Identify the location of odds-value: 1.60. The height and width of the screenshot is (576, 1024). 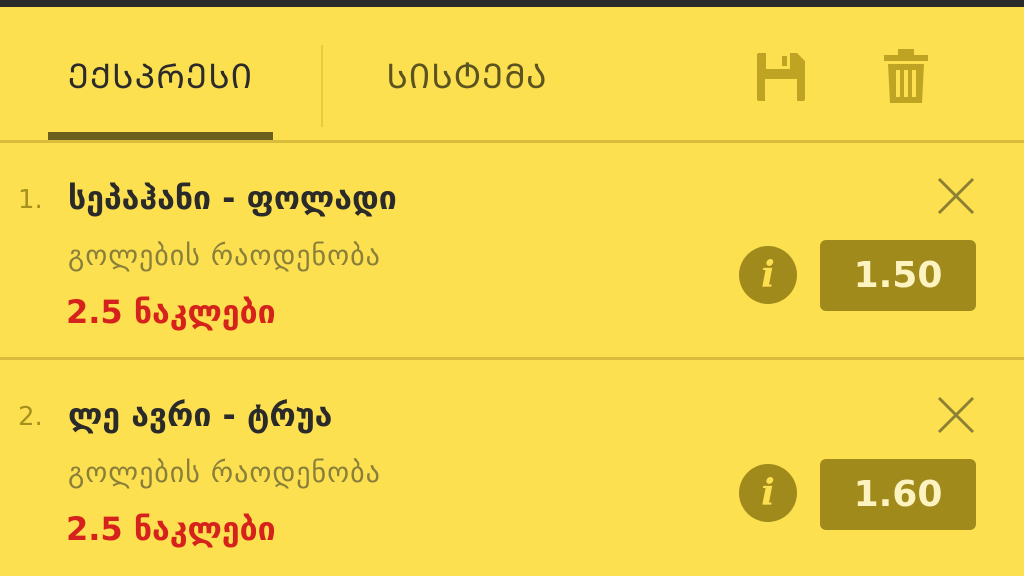
(898, 494).